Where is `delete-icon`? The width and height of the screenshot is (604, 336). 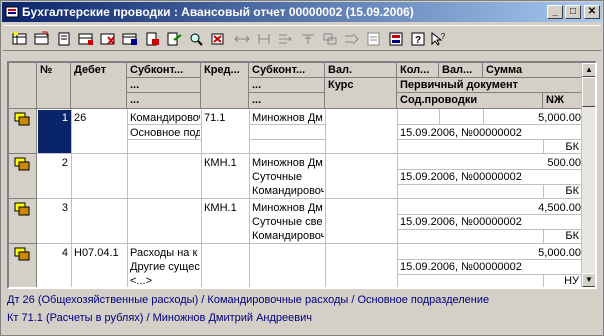 delete-icon is located at coordinates (130, 39).